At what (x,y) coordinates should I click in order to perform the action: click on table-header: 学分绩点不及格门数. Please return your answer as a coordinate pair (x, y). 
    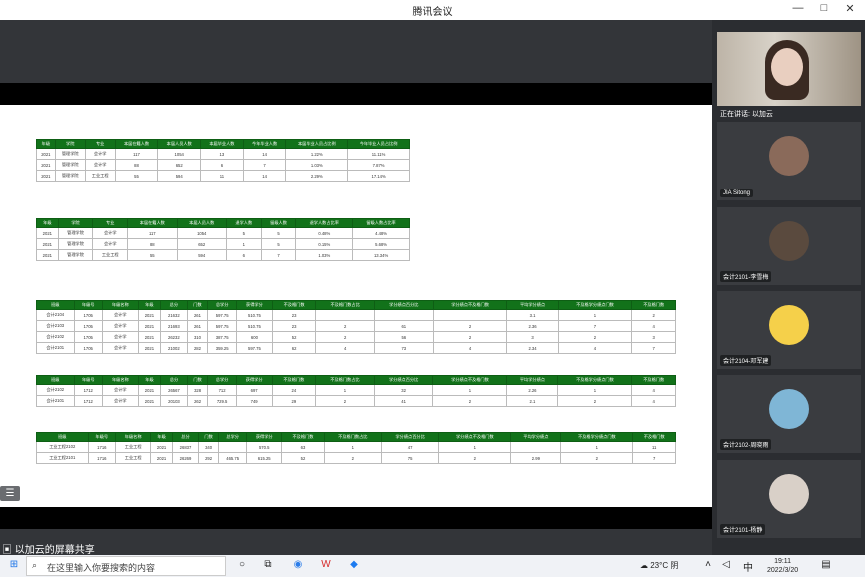
    Looking at the image, I should click on (470, 305).